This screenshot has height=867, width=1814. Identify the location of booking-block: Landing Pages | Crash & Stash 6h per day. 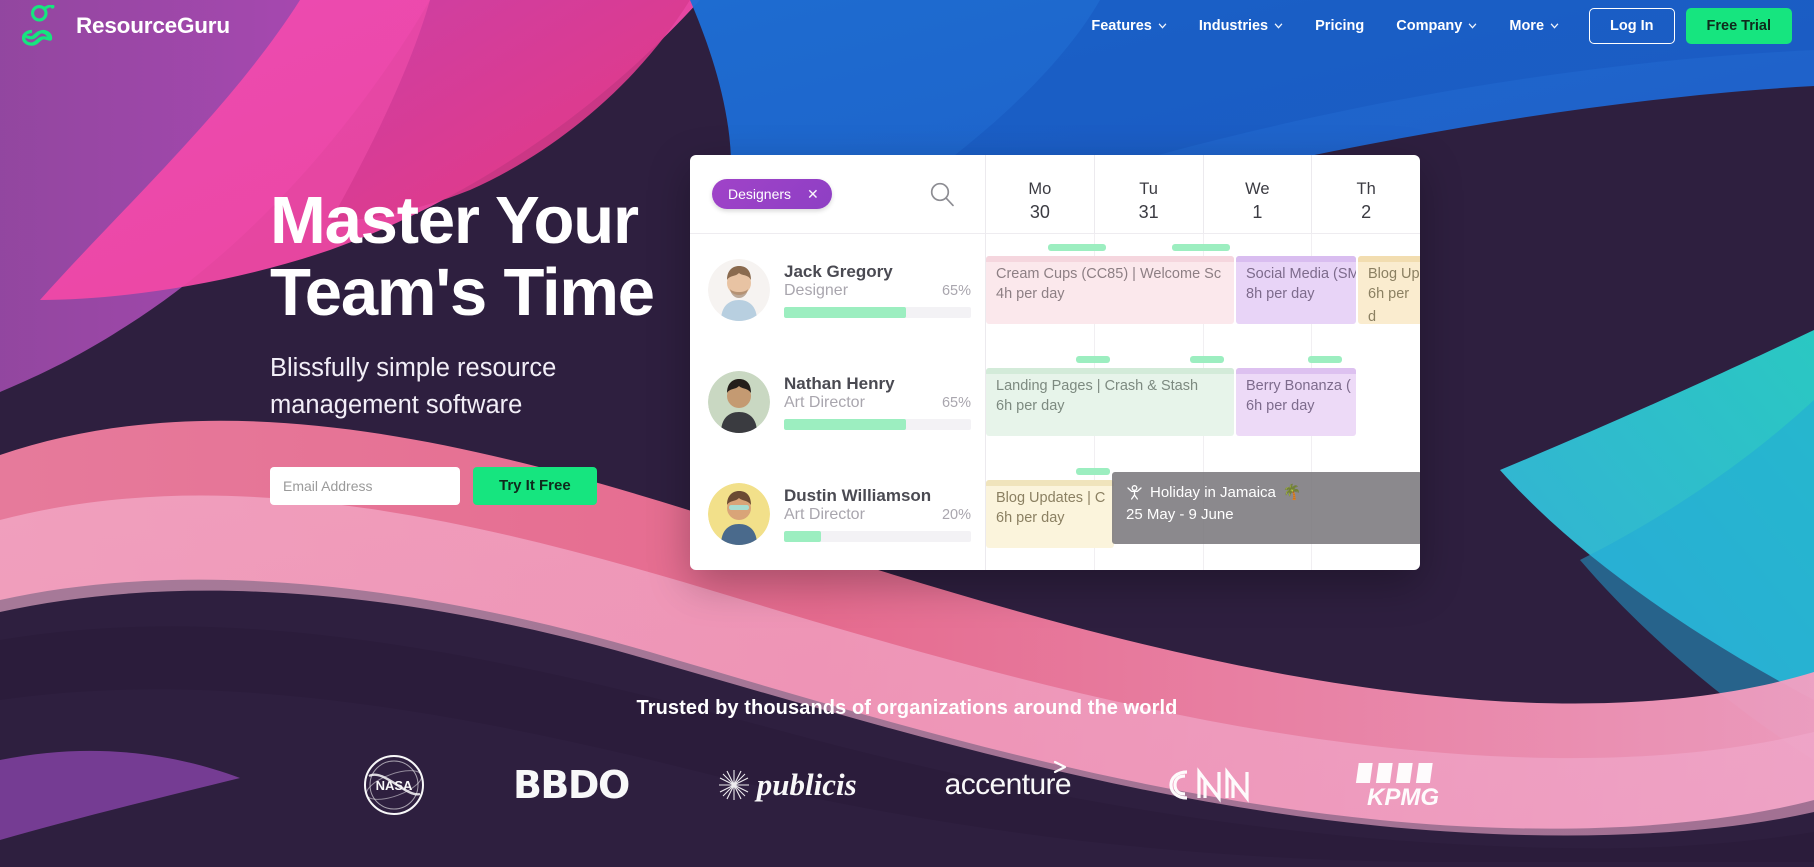
(1110, 402).